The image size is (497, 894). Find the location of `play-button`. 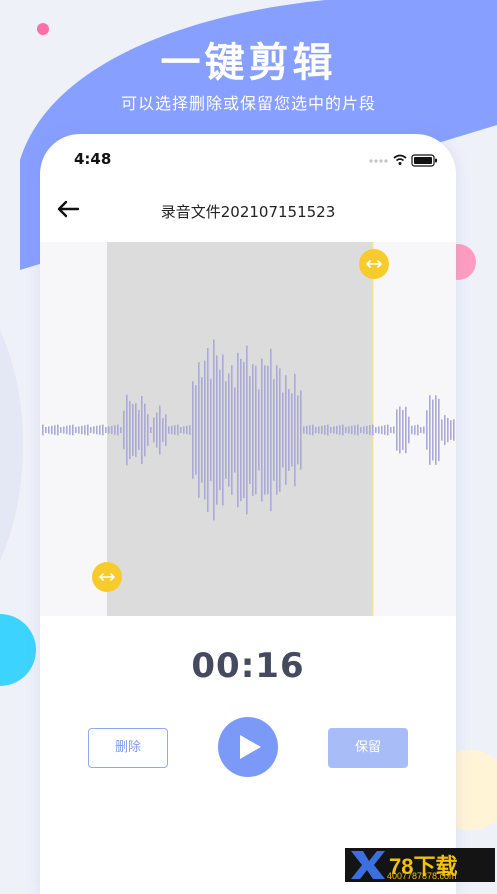

play-button is located at coordinates (248, 747).